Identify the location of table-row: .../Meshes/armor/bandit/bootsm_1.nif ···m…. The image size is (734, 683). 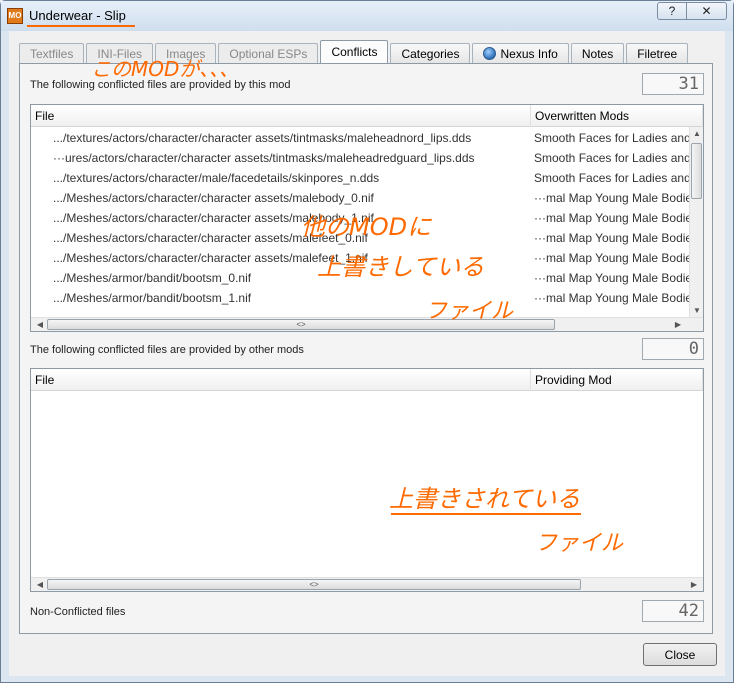
(360, 298).